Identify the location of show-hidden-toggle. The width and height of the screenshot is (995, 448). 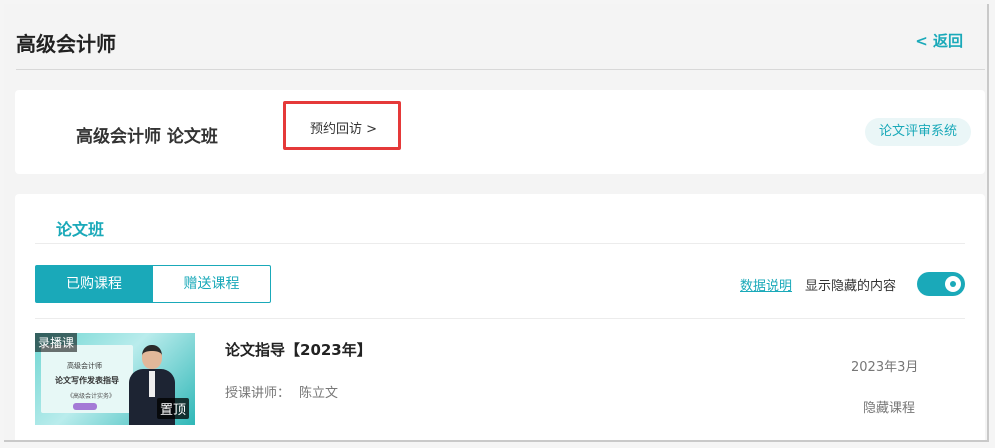
(941, 284).